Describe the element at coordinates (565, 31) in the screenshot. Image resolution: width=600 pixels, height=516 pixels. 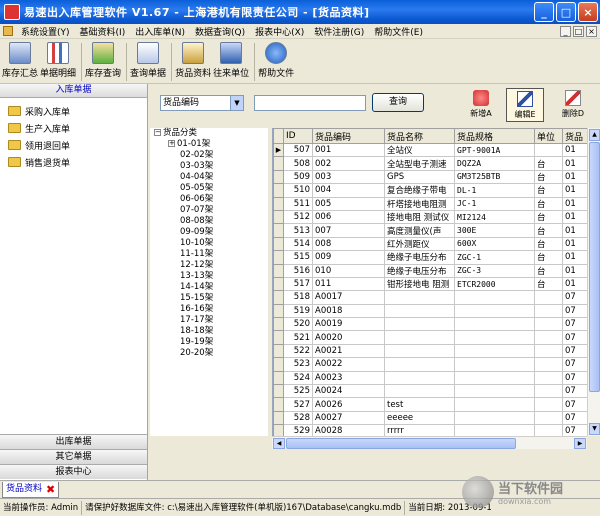
I see `mdi-minimize-button: _` at that location.